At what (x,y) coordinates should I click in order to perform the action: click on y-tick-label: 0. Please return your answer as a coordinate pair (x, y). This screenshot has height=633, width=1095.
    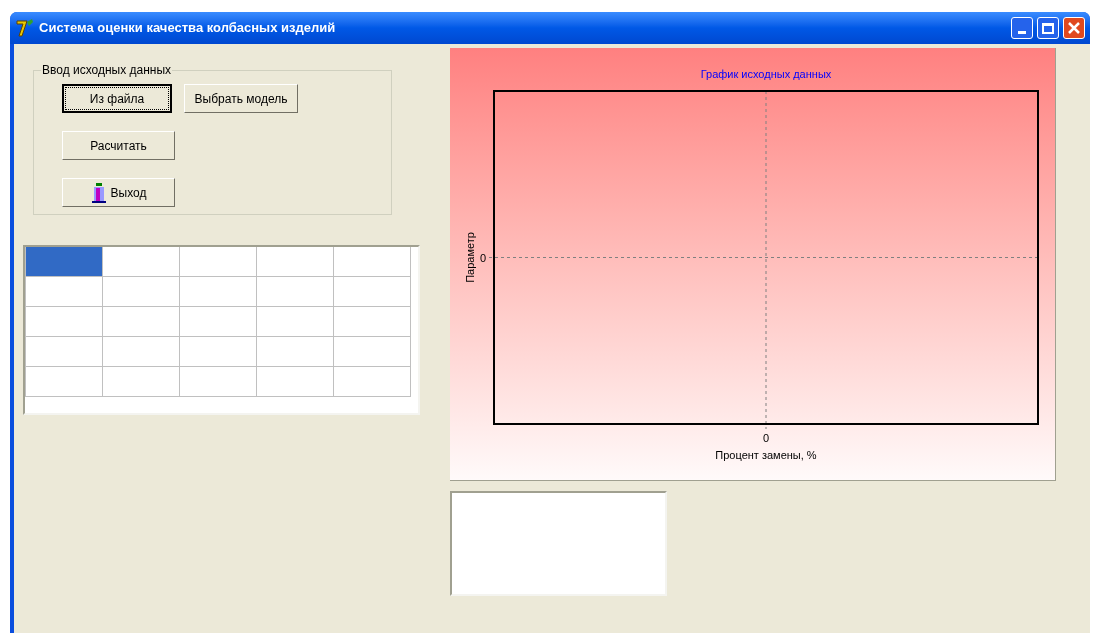
    Looking at the image, I should click on (482, 257).